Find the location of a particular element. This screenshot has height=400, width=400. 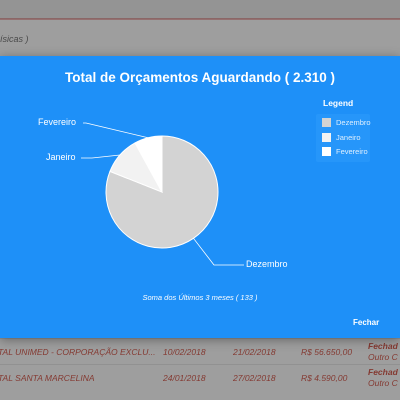

legend-label: Dezembro is located at coordinates (353, 122).